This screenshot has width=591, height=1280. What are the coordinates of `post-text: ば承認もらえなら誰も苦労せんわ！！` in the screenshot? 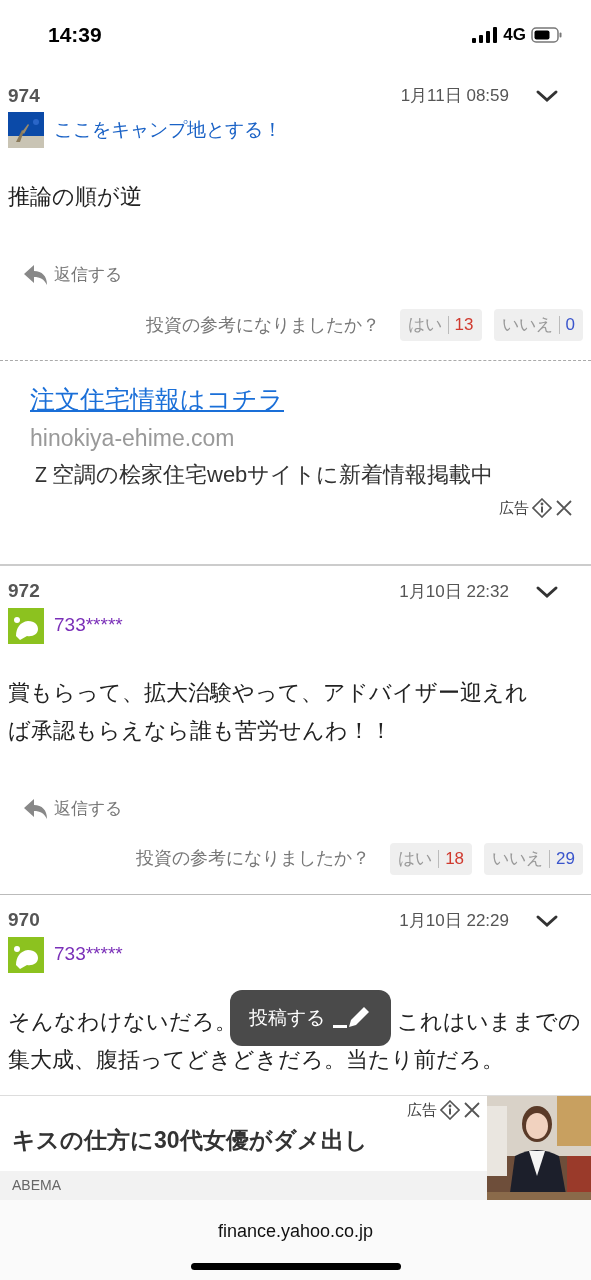 It's located at (200, 730).